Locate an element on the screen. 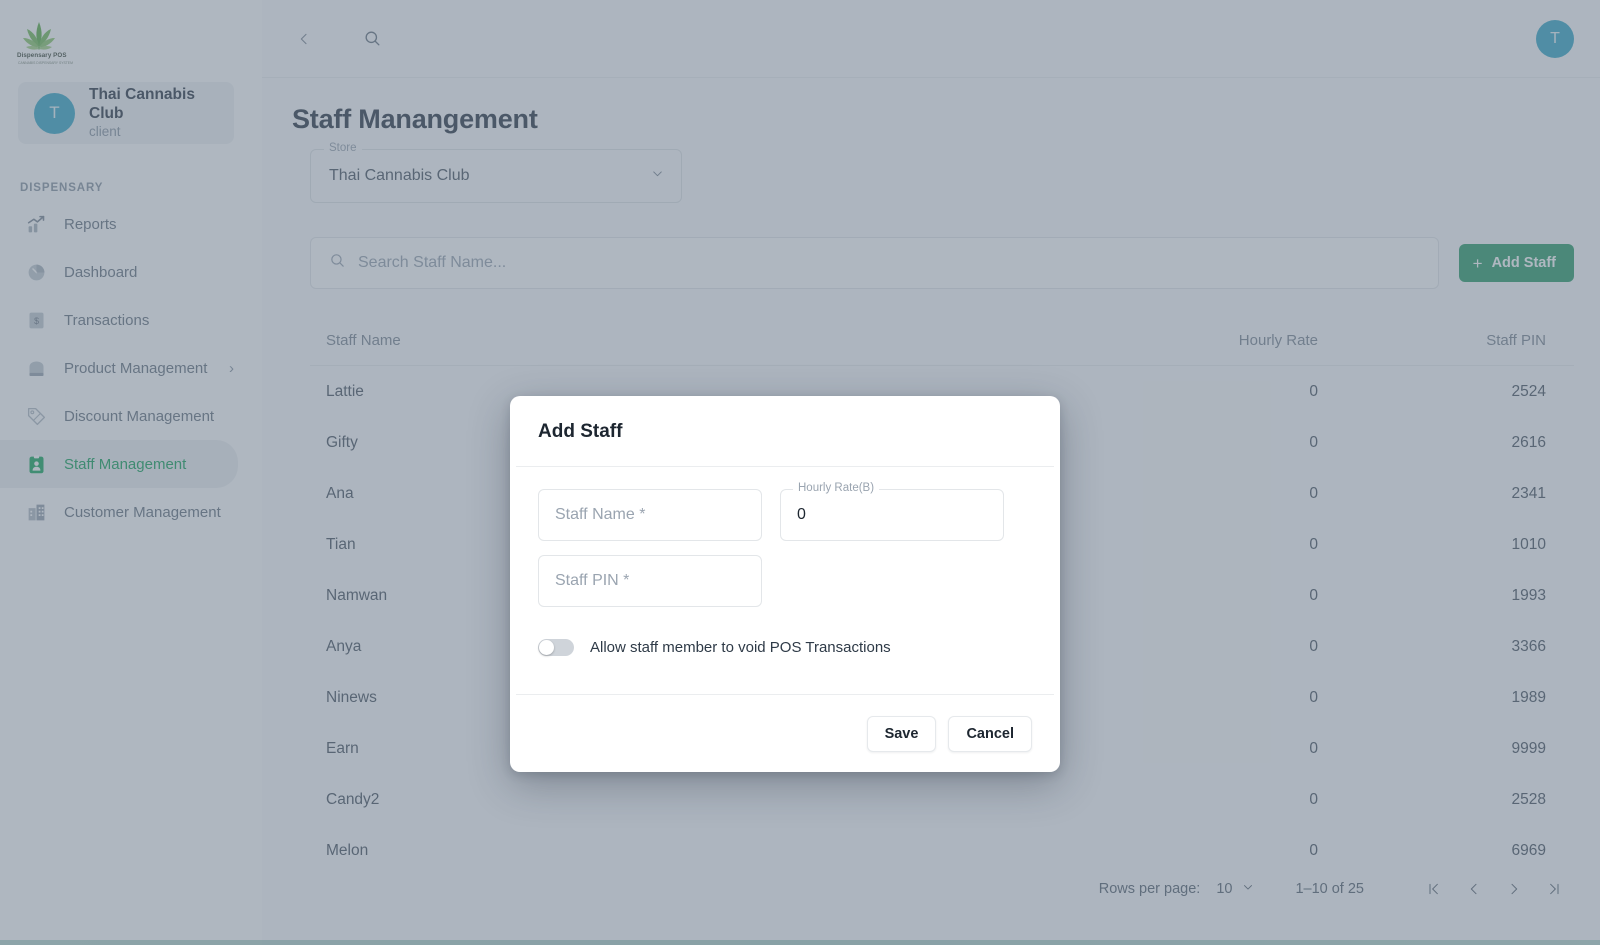 The height and width of the screenshot is (945, 1600). staff-pin-field is located at coordinates (650, 581).